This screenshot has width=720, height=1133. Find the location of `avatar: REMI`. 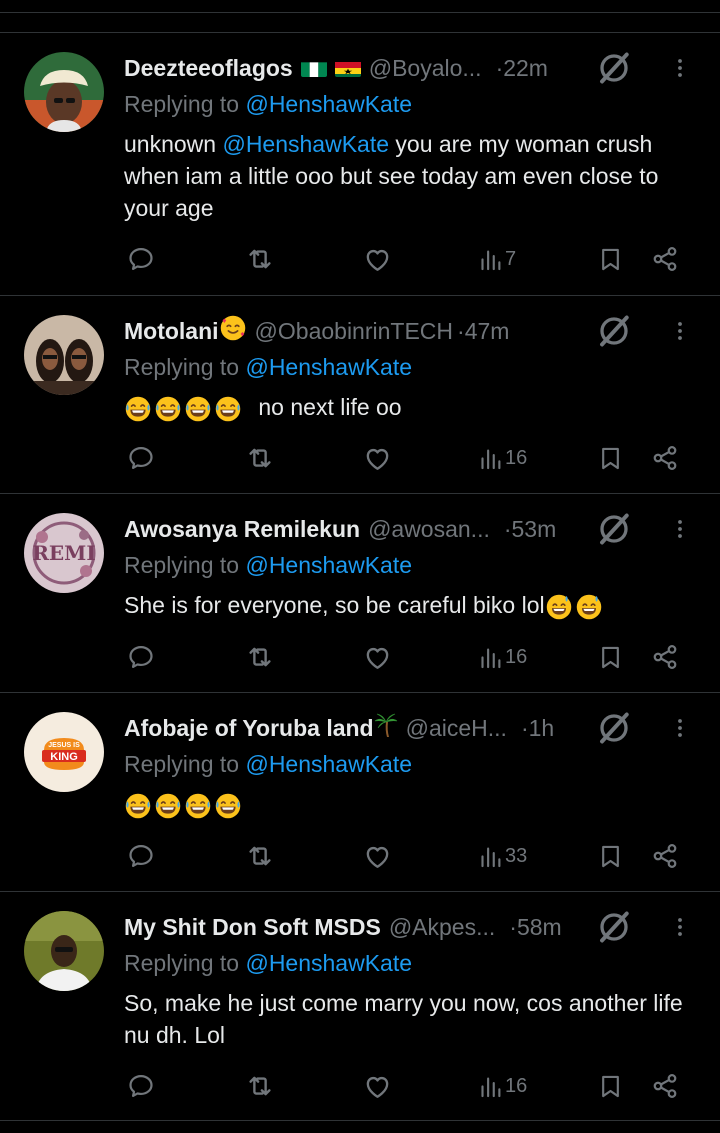

avatar: REMI is located at coordinates (64, 553).